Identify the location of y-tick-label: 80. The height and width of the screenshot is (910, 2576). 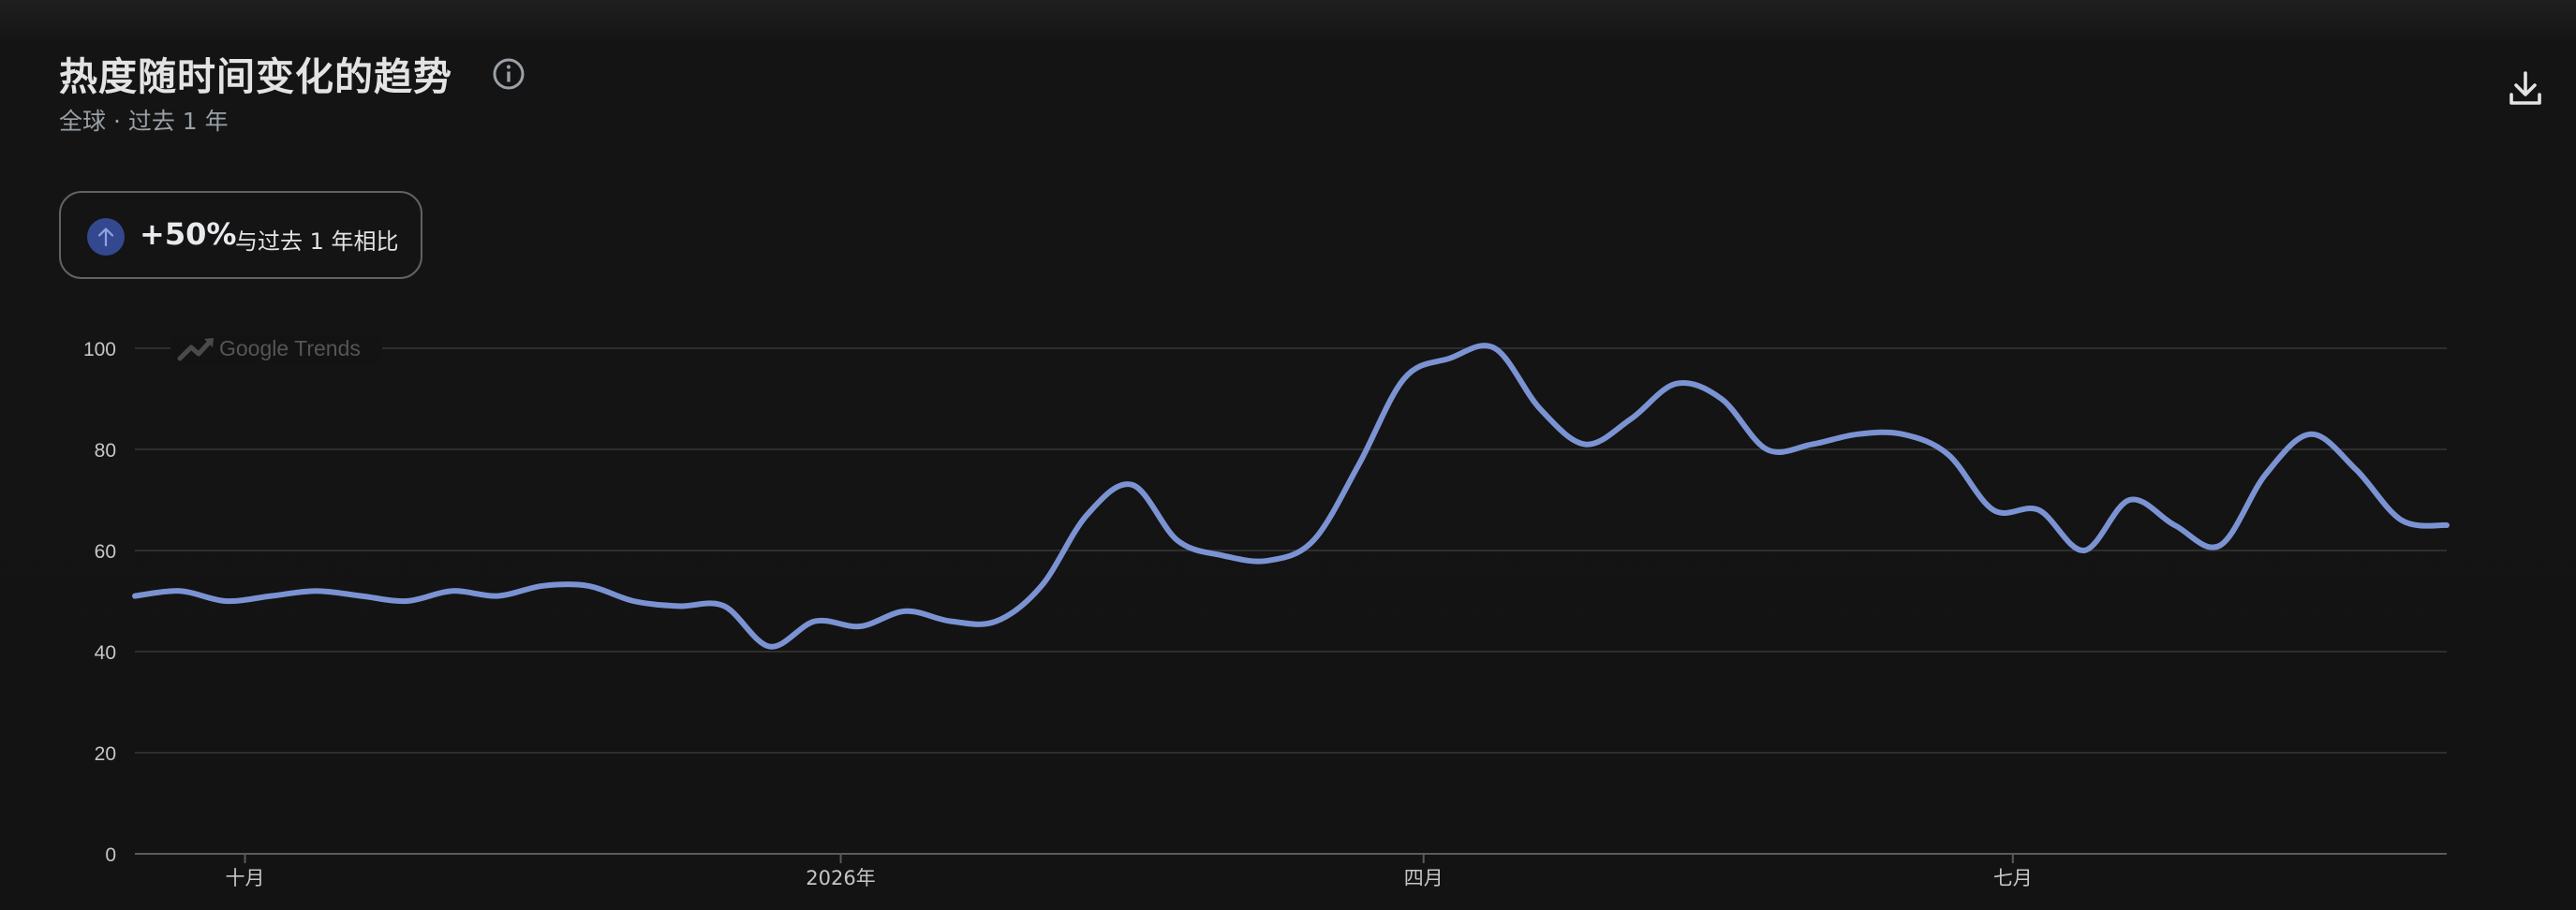
(106, 451).